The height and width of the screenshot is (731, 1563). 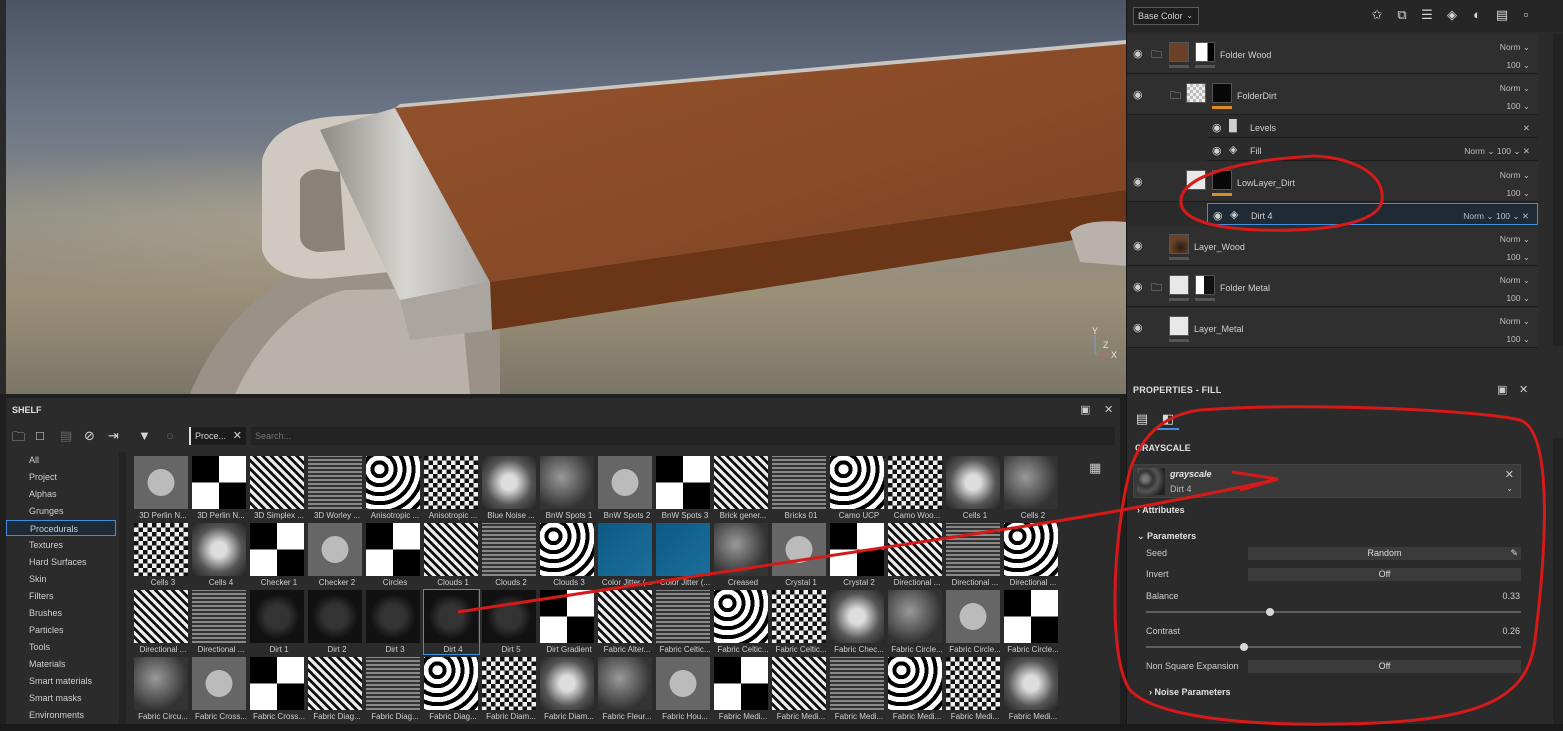 I want to click on categories-scrollbar, so click(x=122, y=591).